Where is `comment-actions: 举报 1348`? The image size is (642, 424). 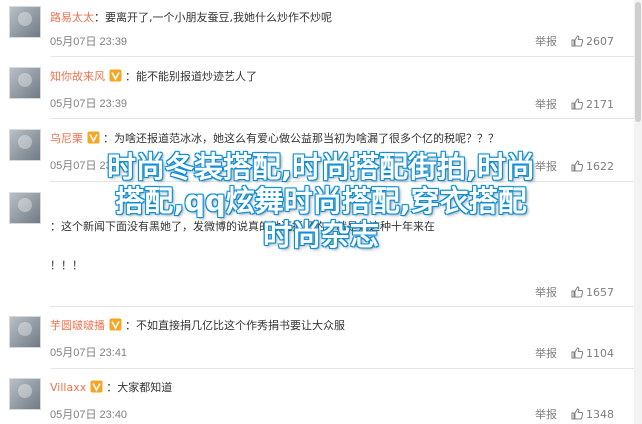 comment-actions: 举报 1348 is located at coordinates (574, 414).